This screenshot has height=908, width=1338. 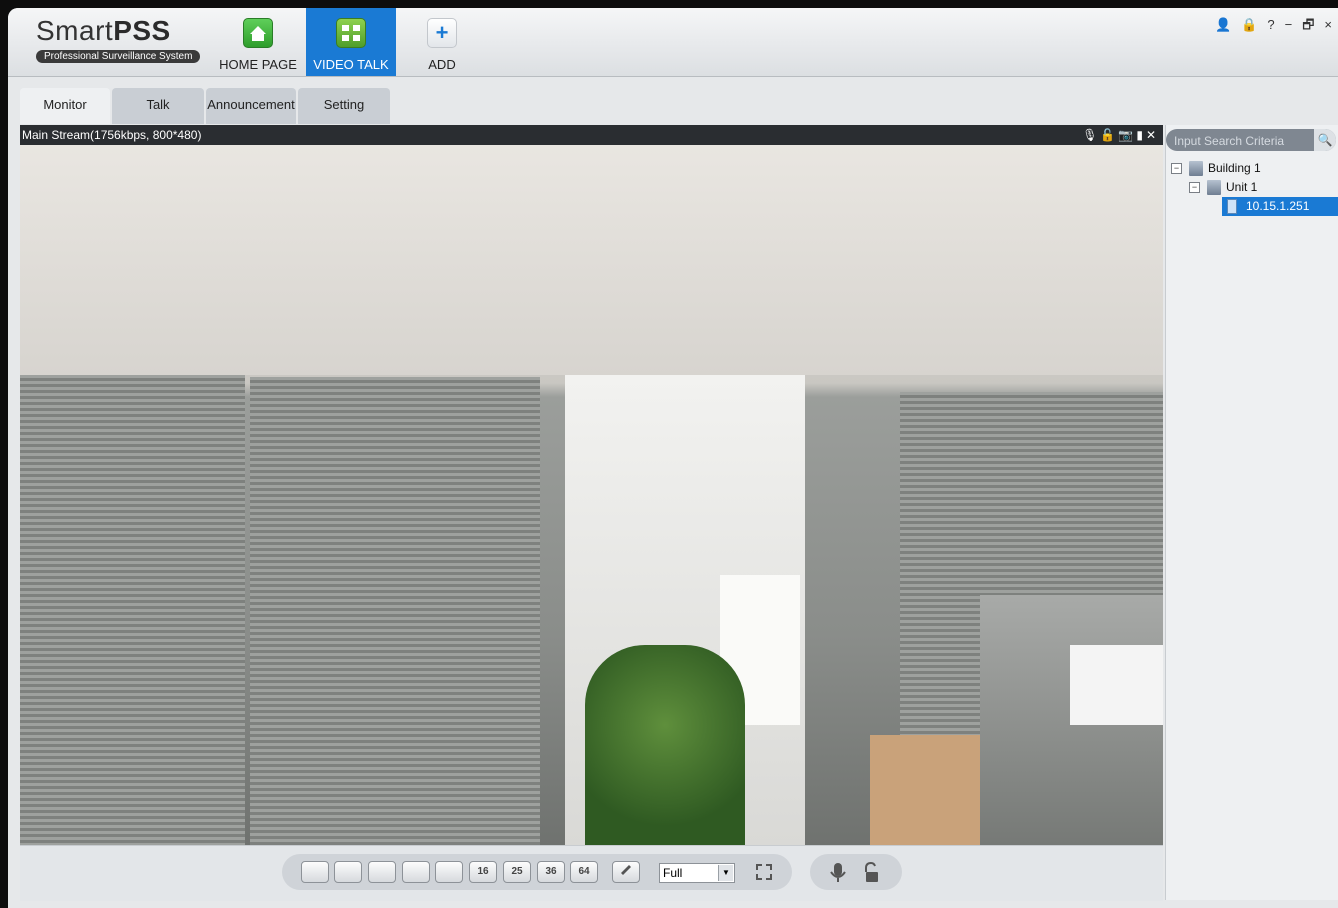 What do you see at coordinates (838, 875) in the screenshot?
I see `microphone-button-icon` at bounding box center [838, 875].